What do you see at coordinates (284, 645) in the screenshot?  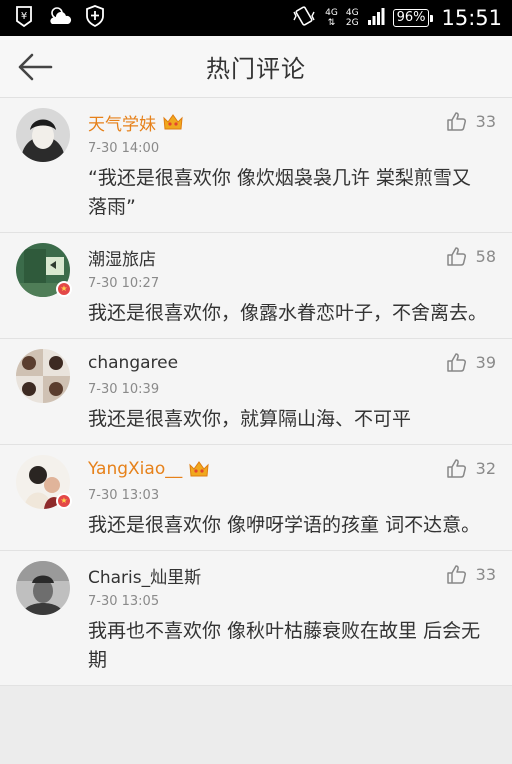 I see `comment-text: 我再也不喜欢你 像秋叶枯藤衰败在故里 后会无期` at bounding box center [284, 645].